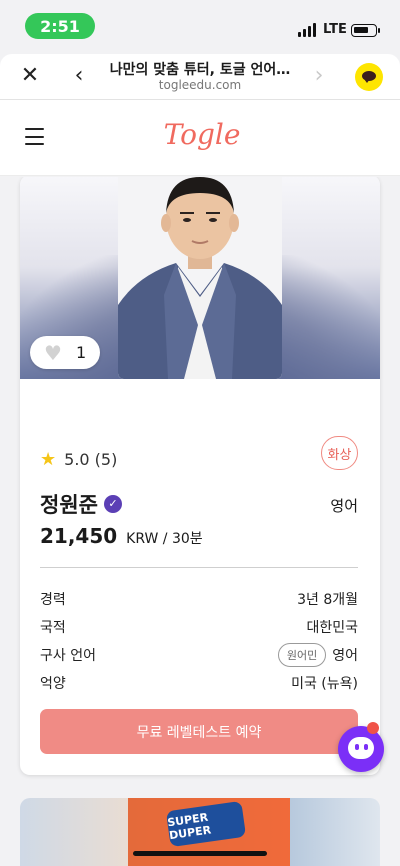  I want to click on verified-icon: ✓, so click(112, 504).